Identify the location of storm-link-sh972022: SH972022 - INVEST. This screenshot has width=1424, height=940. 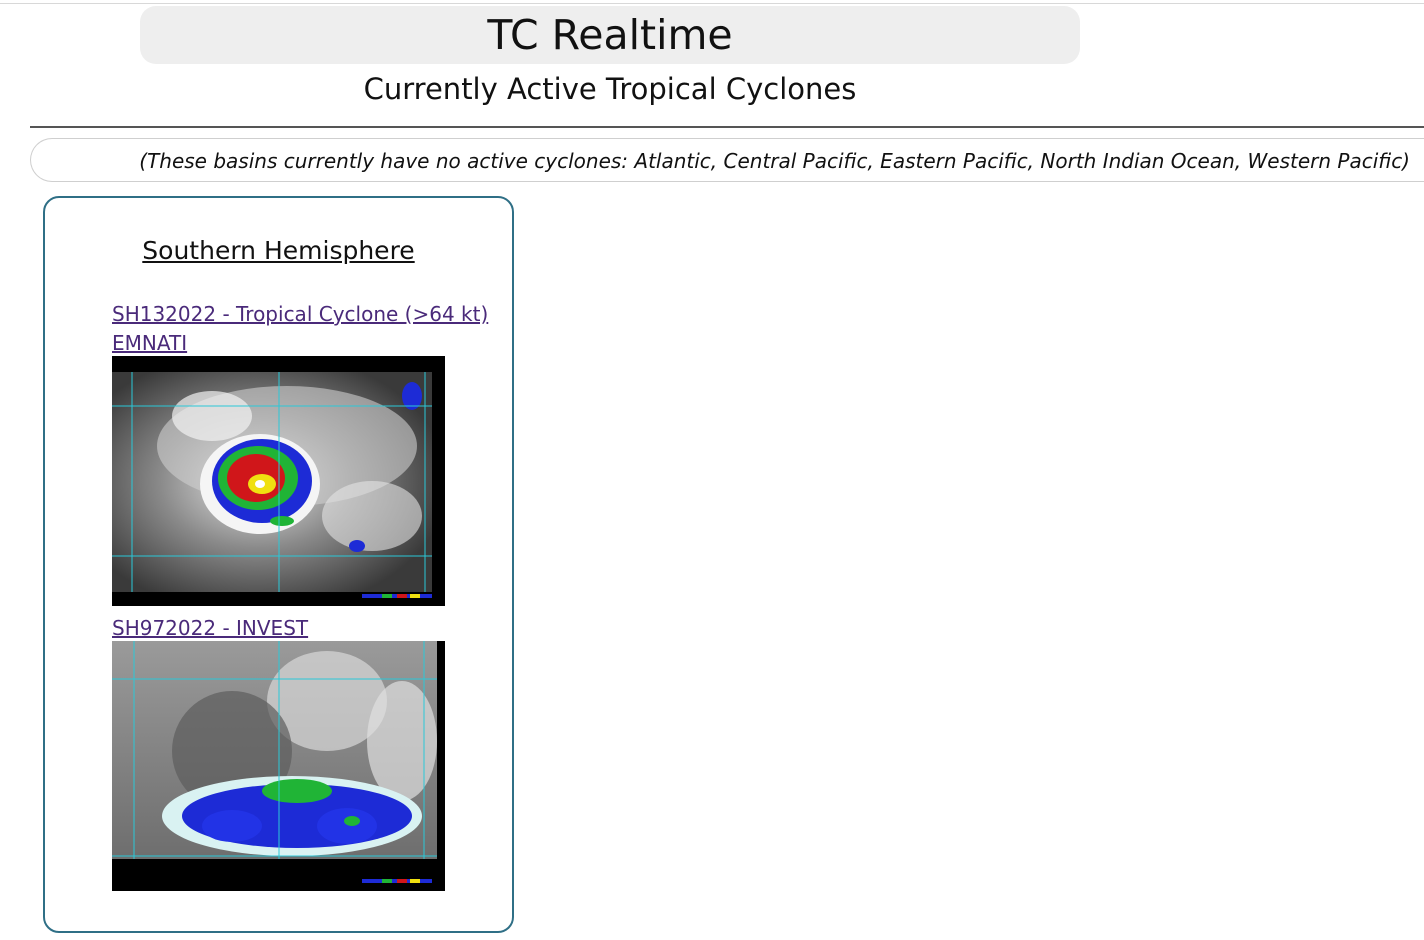
(302, 628).